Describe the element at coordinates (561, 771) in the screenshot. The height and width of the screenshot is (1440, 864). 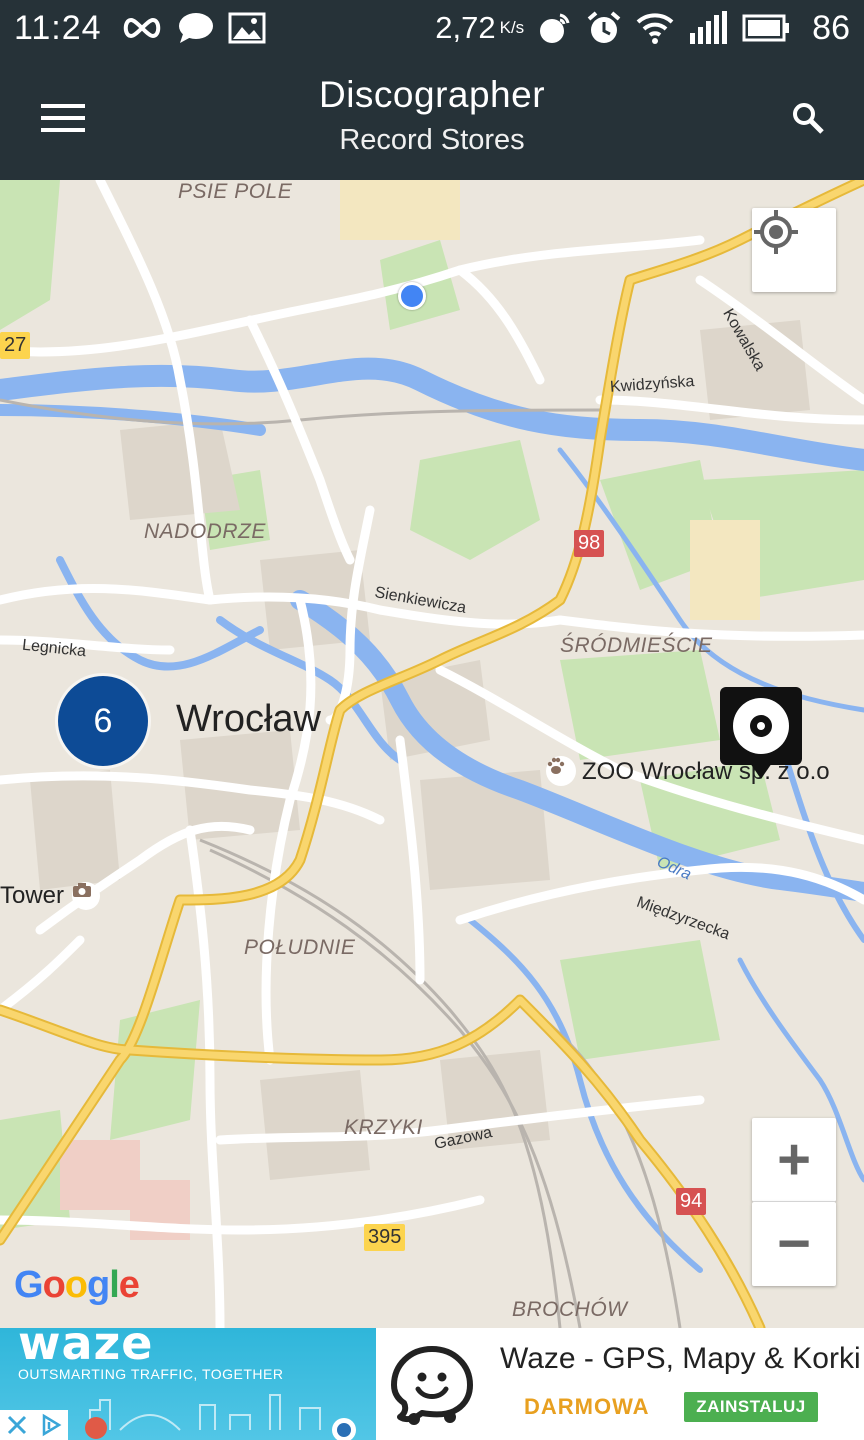
I see `paw-icon` at that location.